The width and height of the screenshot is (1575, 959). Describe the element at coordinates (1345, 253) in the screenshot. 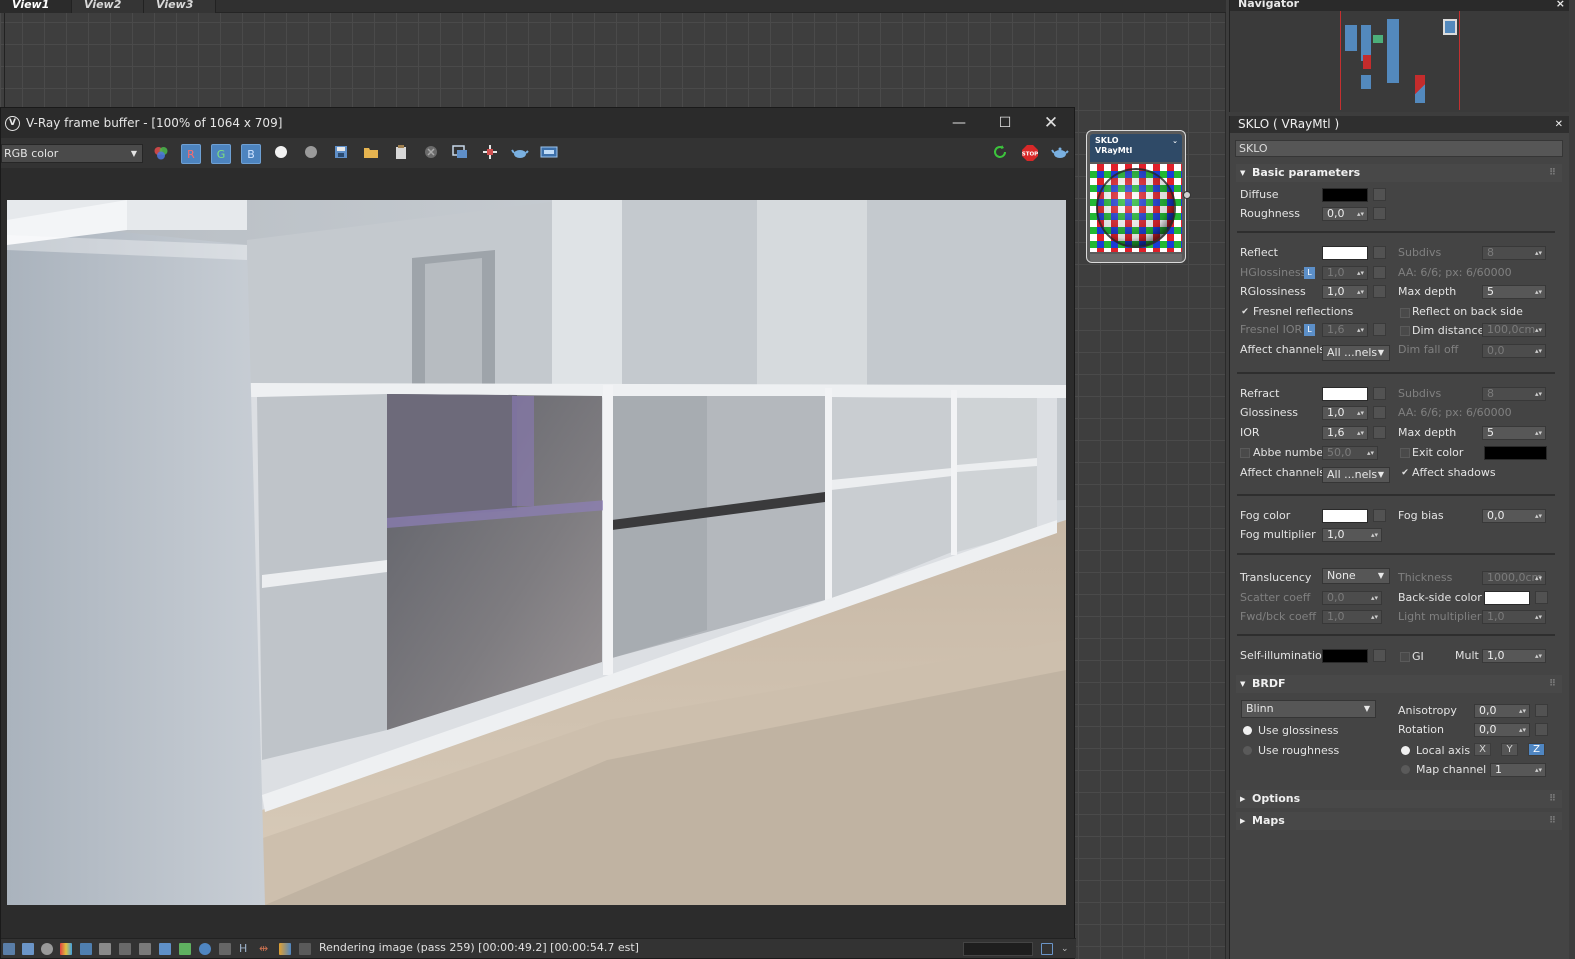

I see `reflect-color-swatch` at that location.